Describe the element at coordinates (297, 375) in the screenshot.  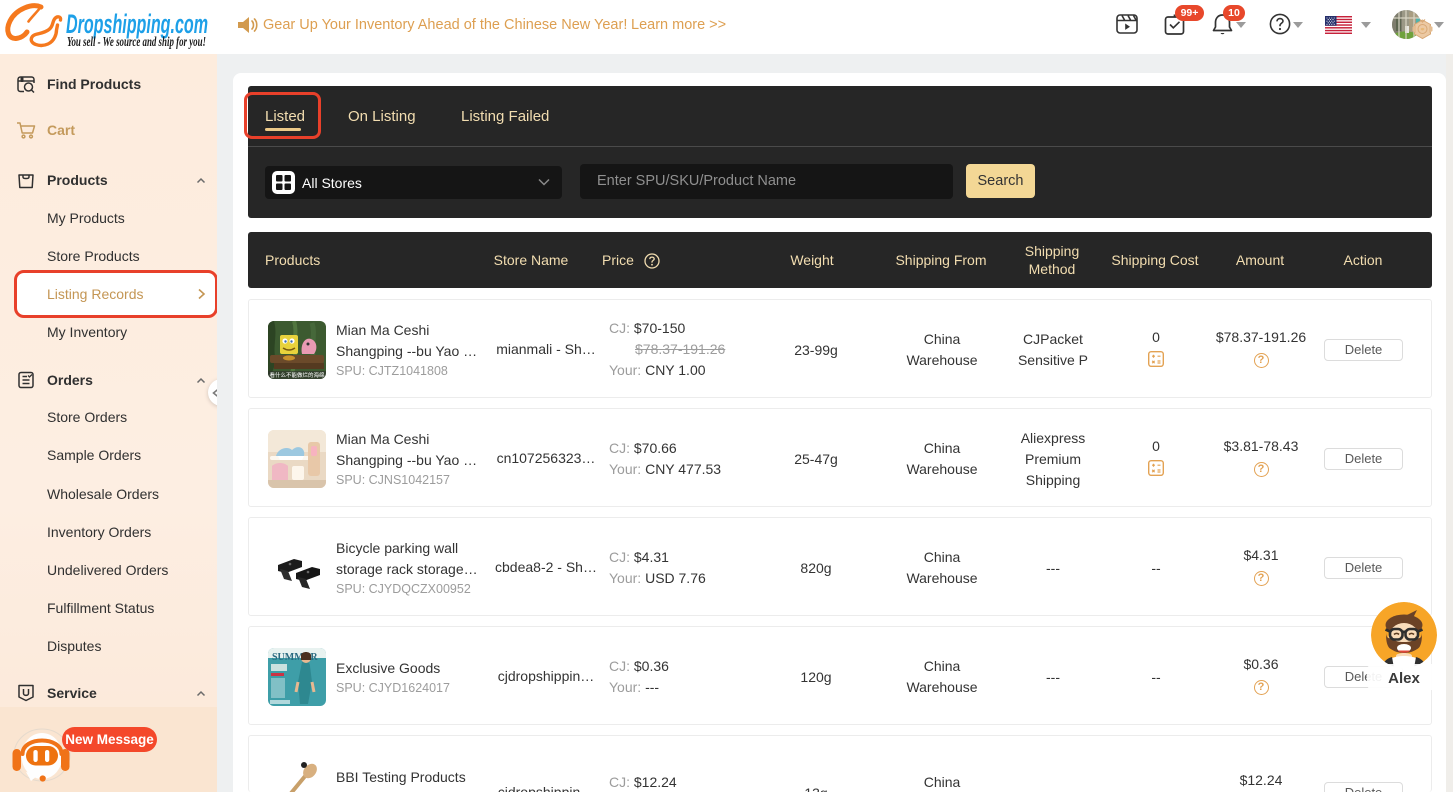
I see `svg-text: 看什么不能做烂的海绵` at that location.